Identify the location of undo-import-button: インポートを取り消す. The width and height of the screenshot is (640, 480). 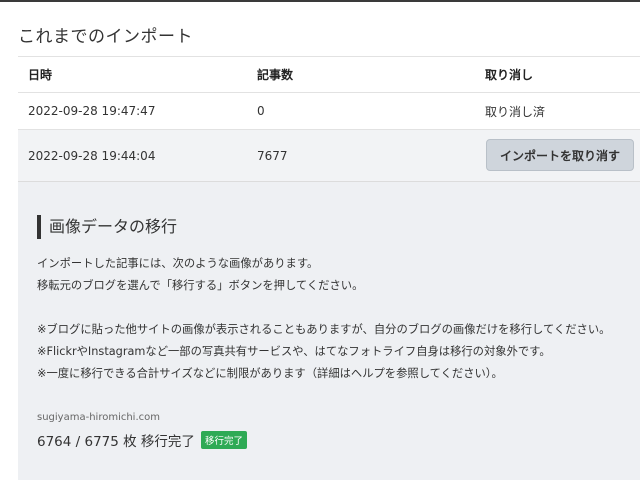
(560, 155).